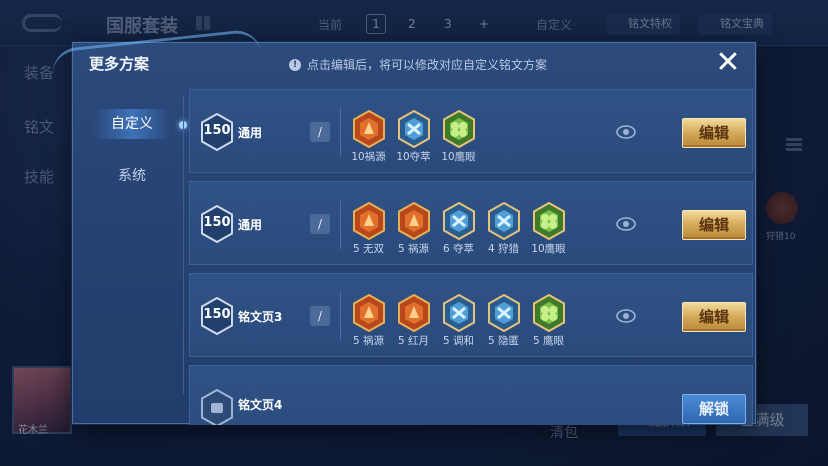  I want to click on rune-page-row: 150 通用 / 10祸源 10夺萃 10鹰眼 编辑, so click(471, 131).